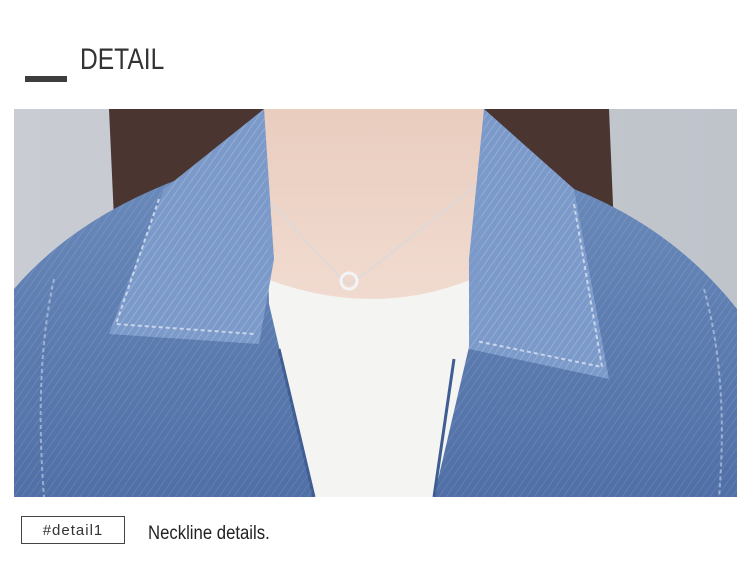 This screenshot has width=750, height=563. What do you see at coordinates (73, 530) in the screenshot?
I see `detail-tag: #detail1` at bounding box center [73, 530].